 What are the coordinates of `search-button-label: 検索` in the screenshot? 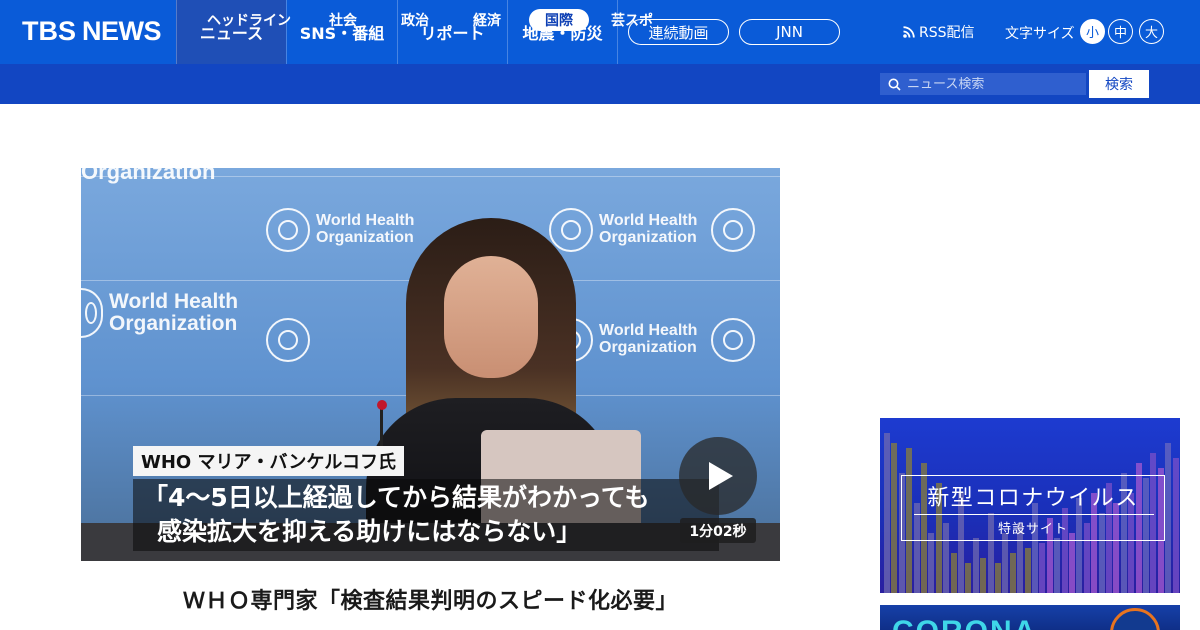 It's located at (1119, 84).